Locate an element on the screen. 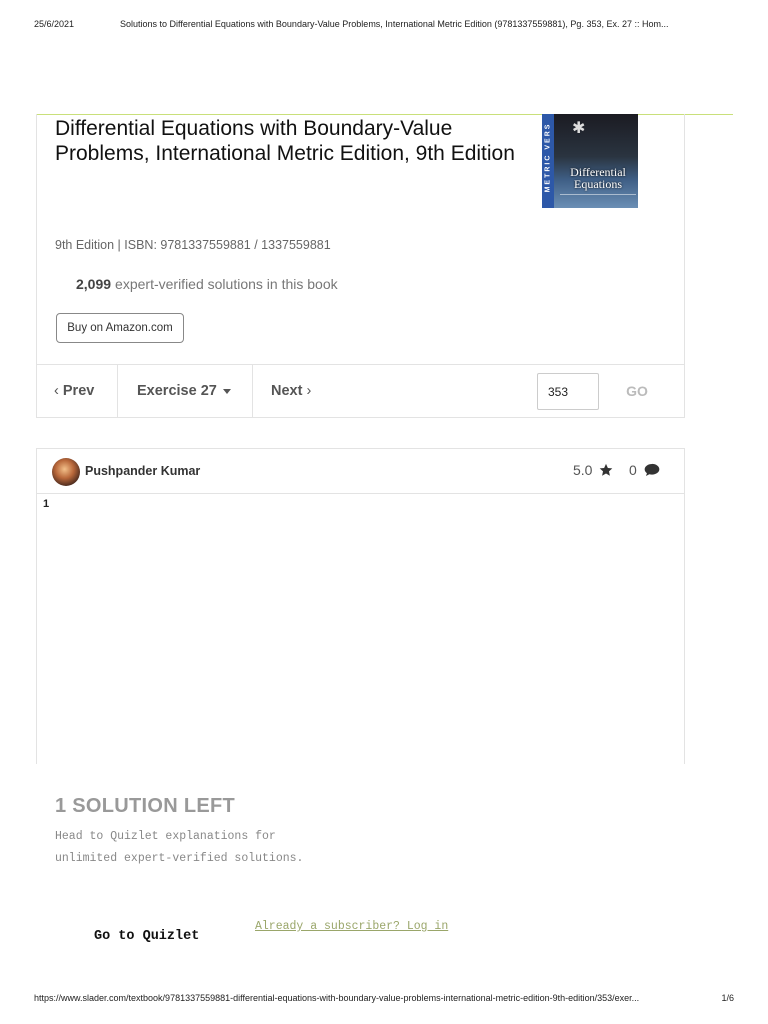  cover-spine: METRIC VERS is located at coordinates (548, 161).